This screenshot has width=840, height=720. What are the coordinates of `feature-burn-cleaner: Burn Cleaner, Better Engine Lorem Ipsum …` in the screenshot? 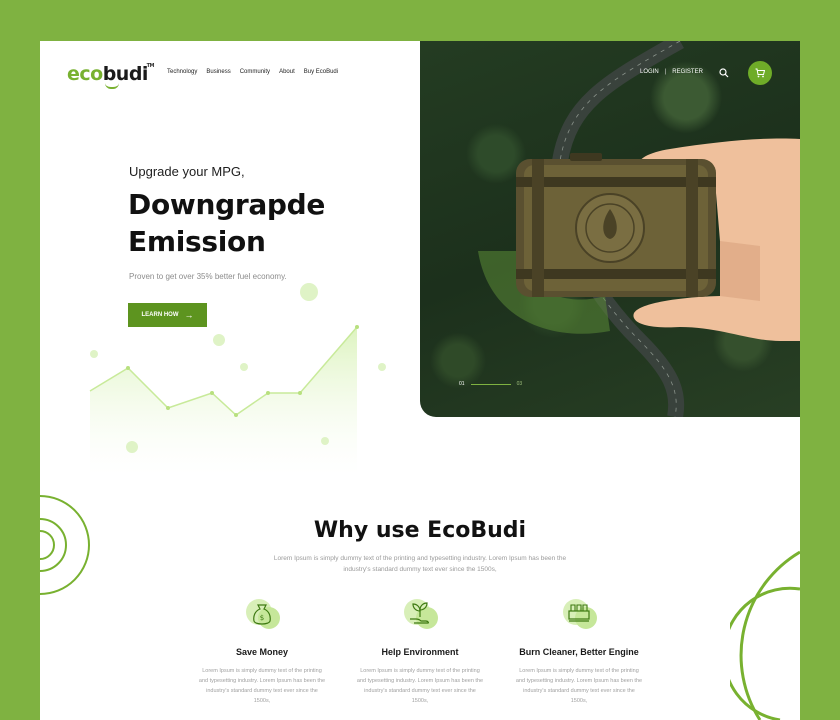 It's located at (579, 651).